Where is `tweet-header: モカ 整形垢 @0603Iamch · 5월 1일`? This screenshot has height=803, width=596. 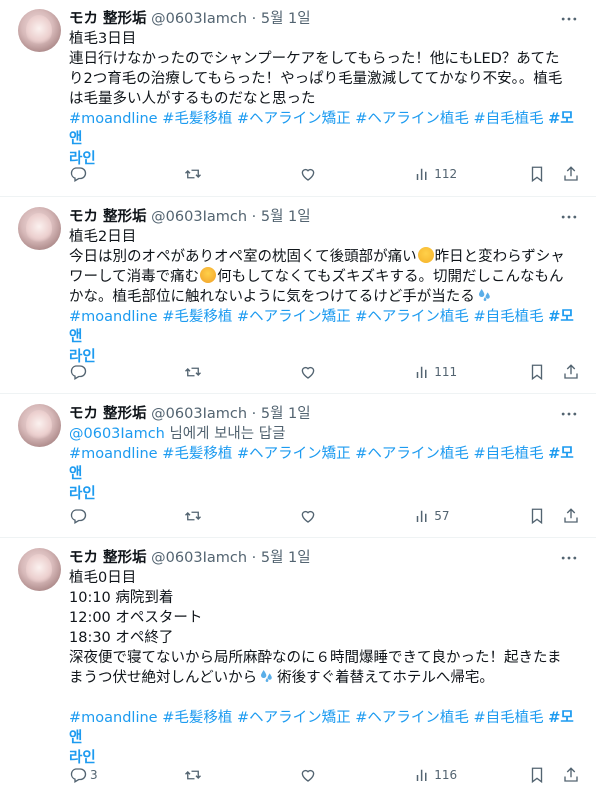
tweet-header: モカ 整形垢 @0603Iamch · 5월 1일 is located at coordinates (324, 217).